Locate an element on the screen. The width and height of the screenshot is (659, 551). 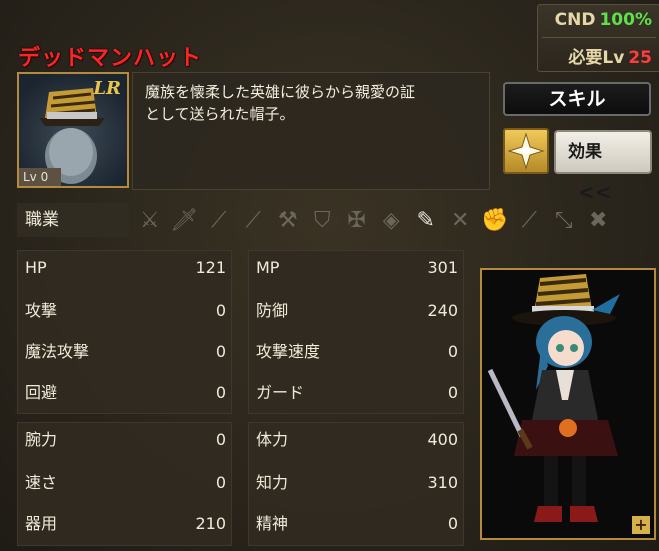
sword-icon: ⚔ is located at coordinates (149, 220).